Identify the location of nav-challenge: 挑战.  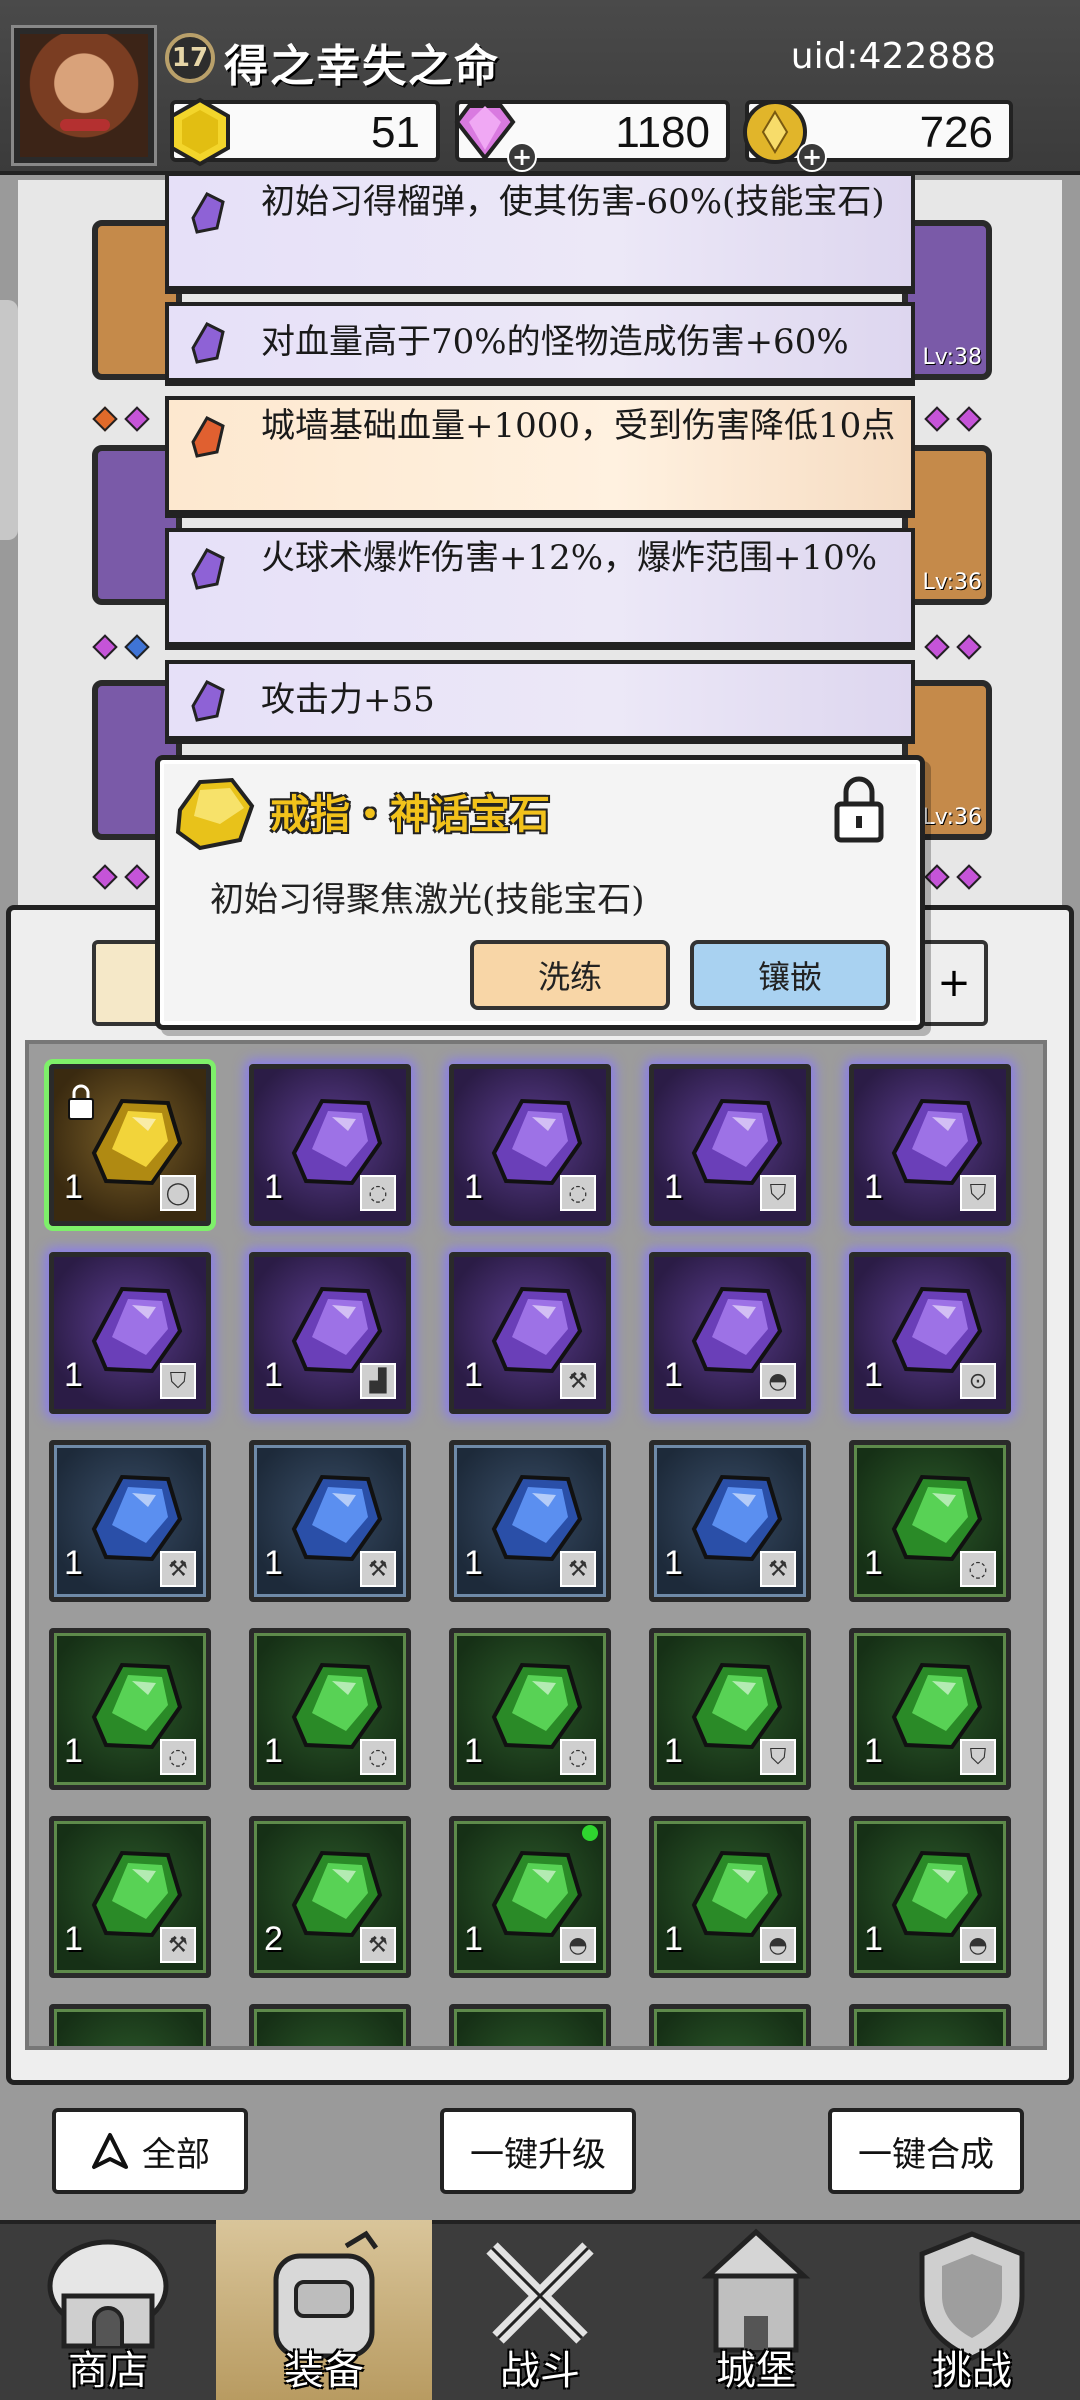
(972, 2310).